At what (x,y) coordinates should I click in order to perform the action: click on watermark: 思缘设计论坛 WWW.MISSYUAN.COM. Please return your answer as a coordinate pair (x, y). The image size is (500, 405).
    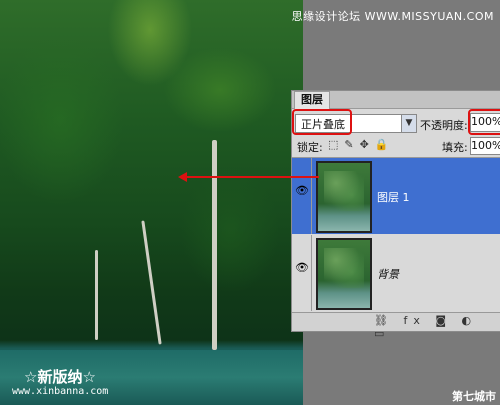
    Looking at the image, I should click on (392, 16).